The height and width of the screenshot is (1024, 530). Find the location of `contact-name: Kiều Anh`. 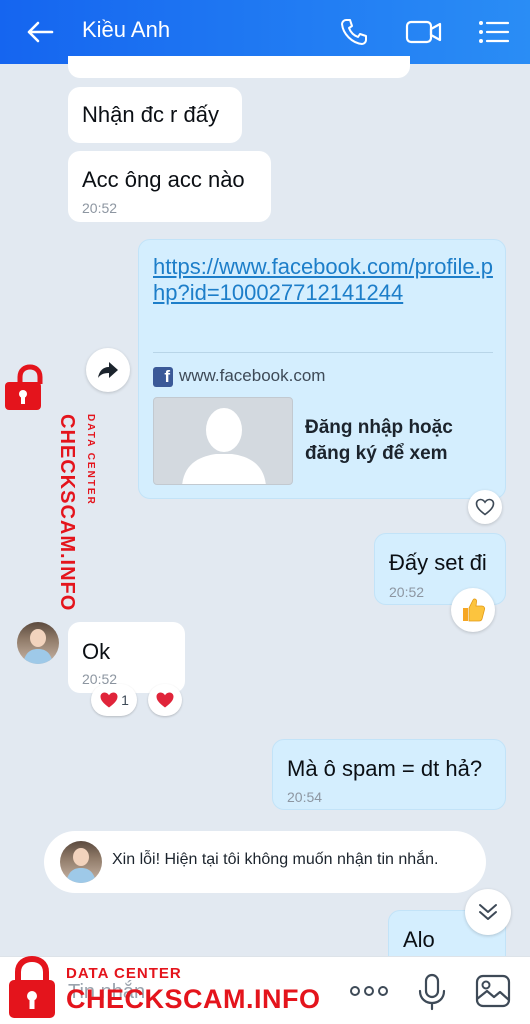

contact-name: Kiều Anh is located at coordinates (126, 30).